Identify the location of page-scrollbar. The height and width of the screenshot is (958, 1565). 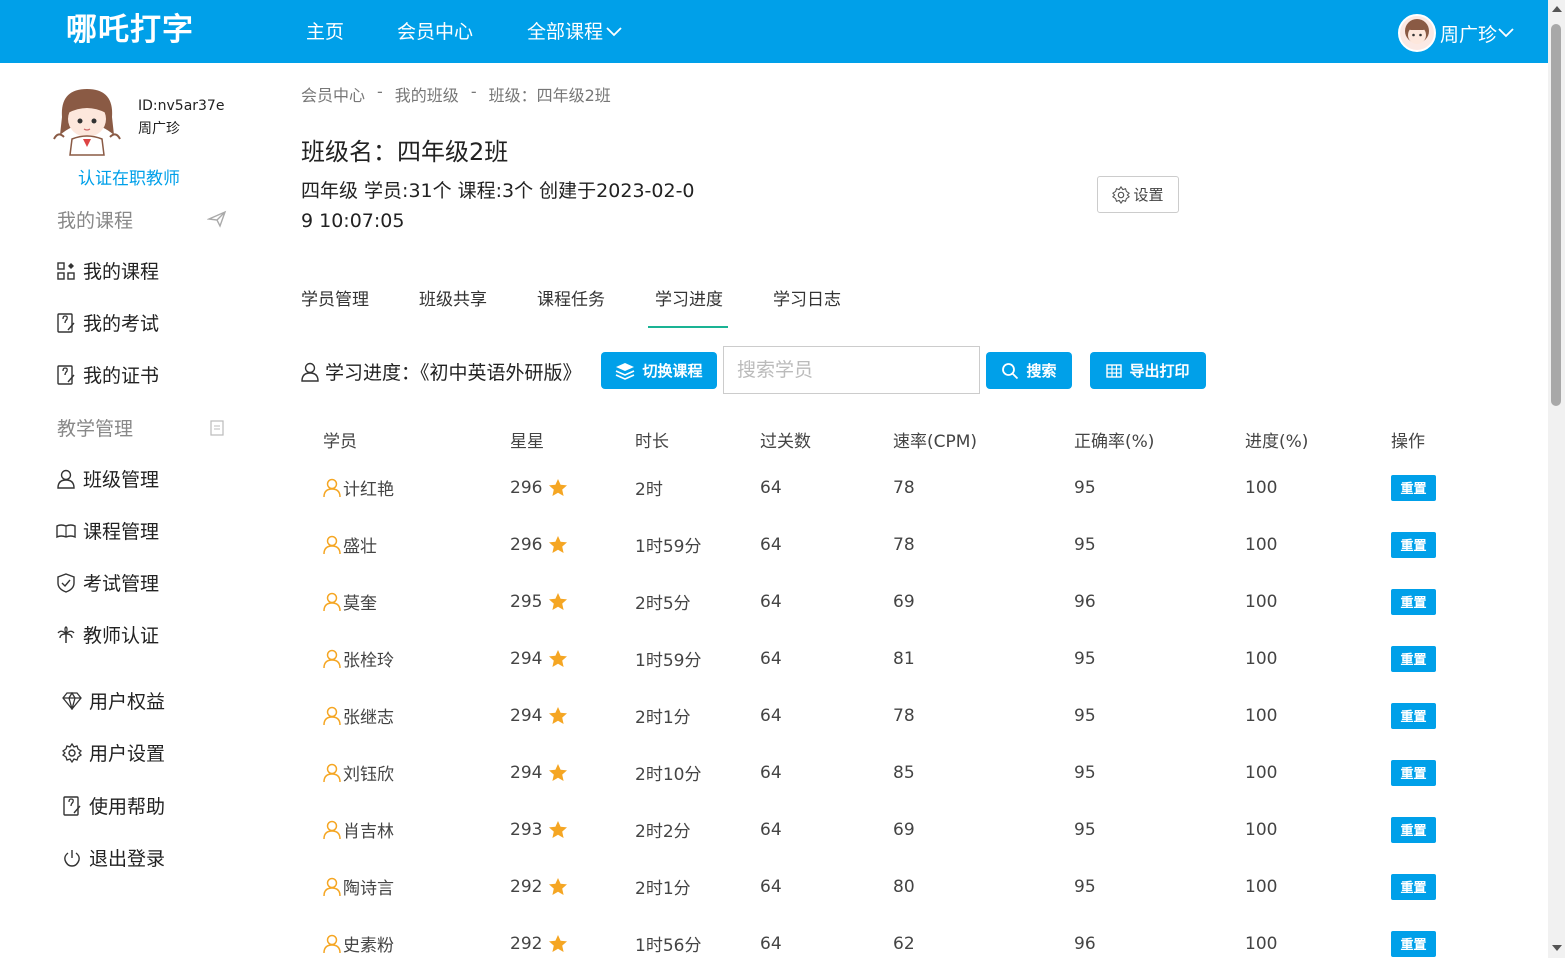
(1556, 479).